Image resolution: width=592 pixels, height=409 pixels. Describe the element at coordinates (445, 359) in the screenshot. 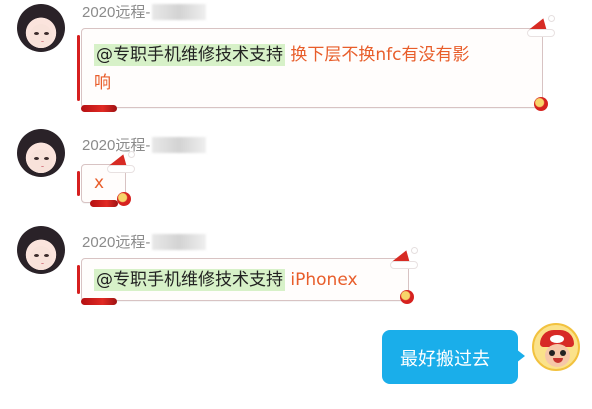

I see `my-message-text: 最好搬过去` at that location.